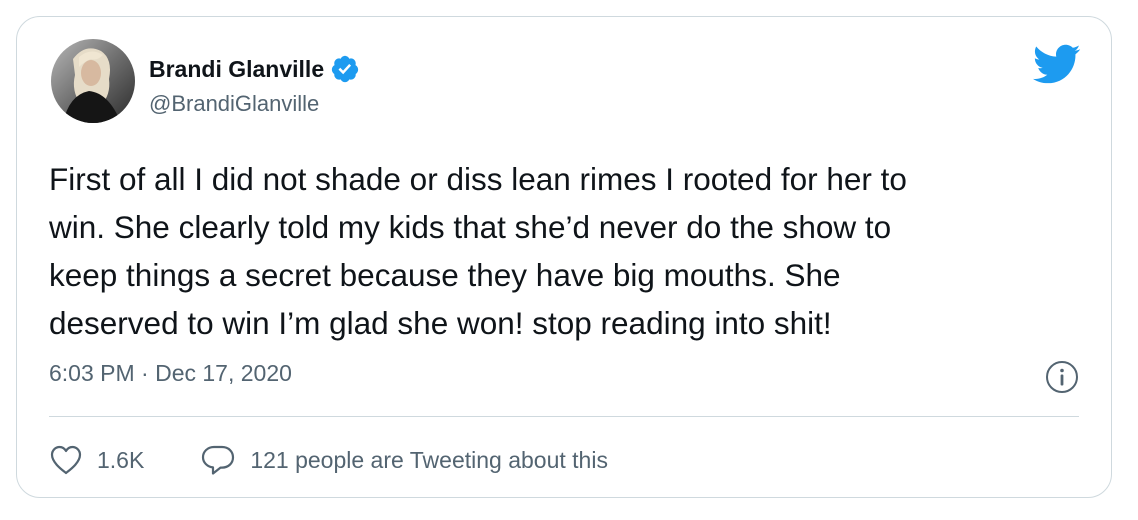 The height and width of the screenshot is (520, 1138). What do you see at coordinates (234, 104) in the screenshot?
I see `handle: @BrandiGlanville` at bounding box center [234, 104].